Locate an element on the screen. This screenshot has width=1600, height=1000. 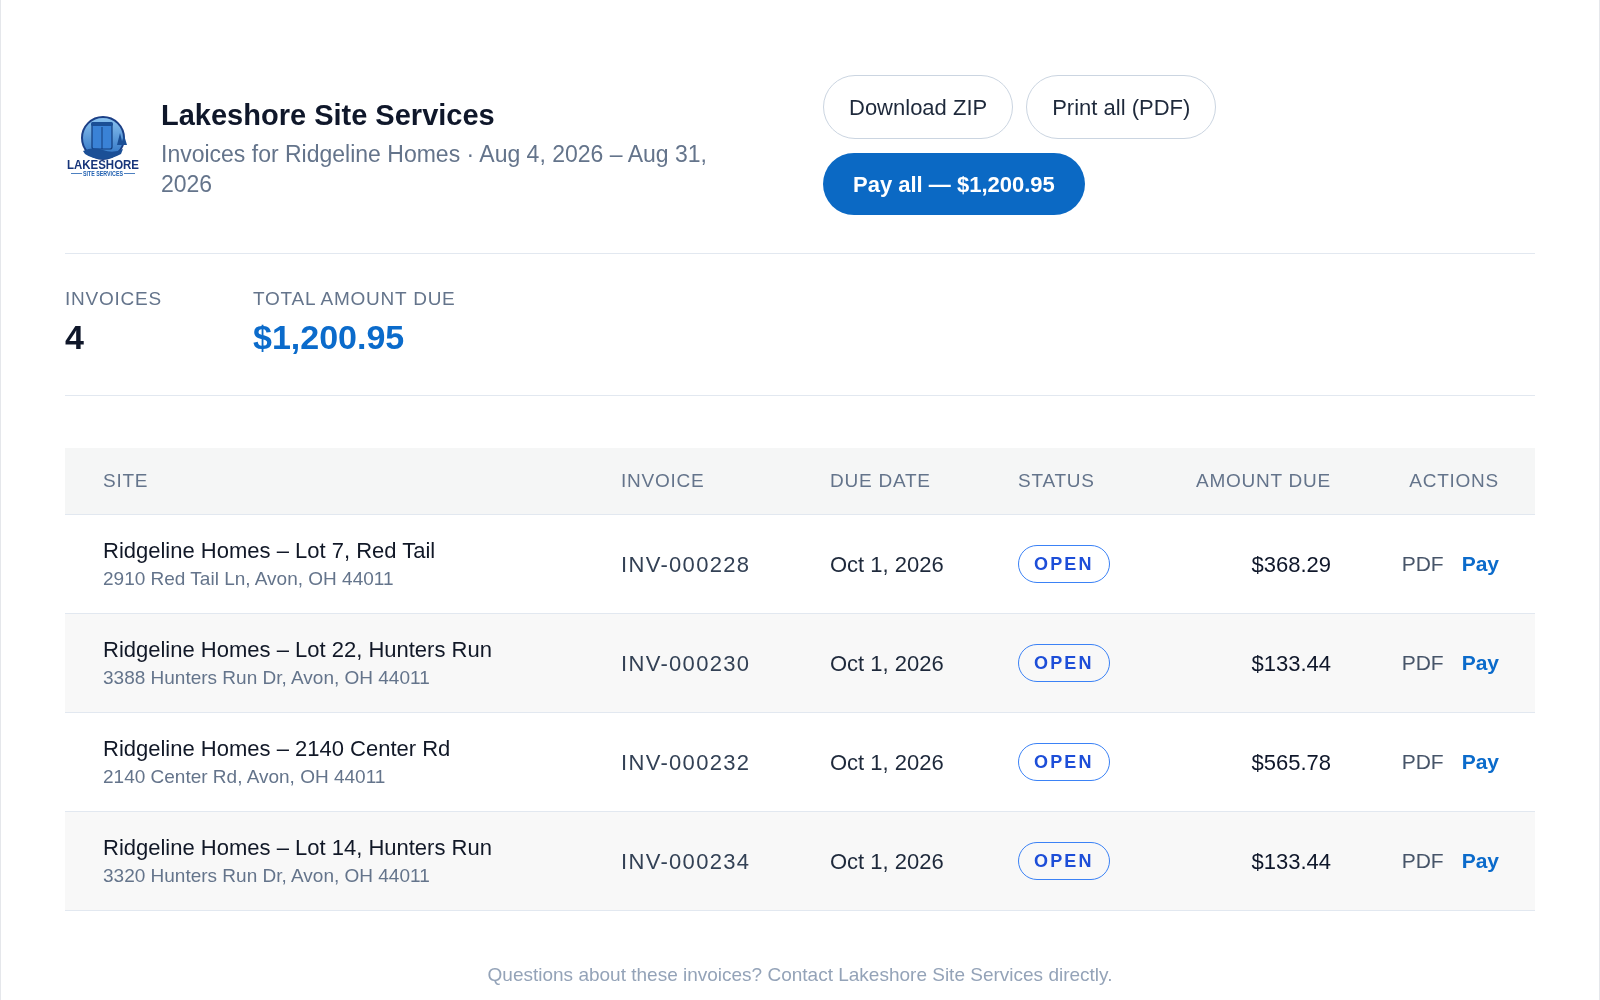
site-address: 3320 Hunters Run Dr, Avon, OH 44011 is located at coordinates (266, 876).